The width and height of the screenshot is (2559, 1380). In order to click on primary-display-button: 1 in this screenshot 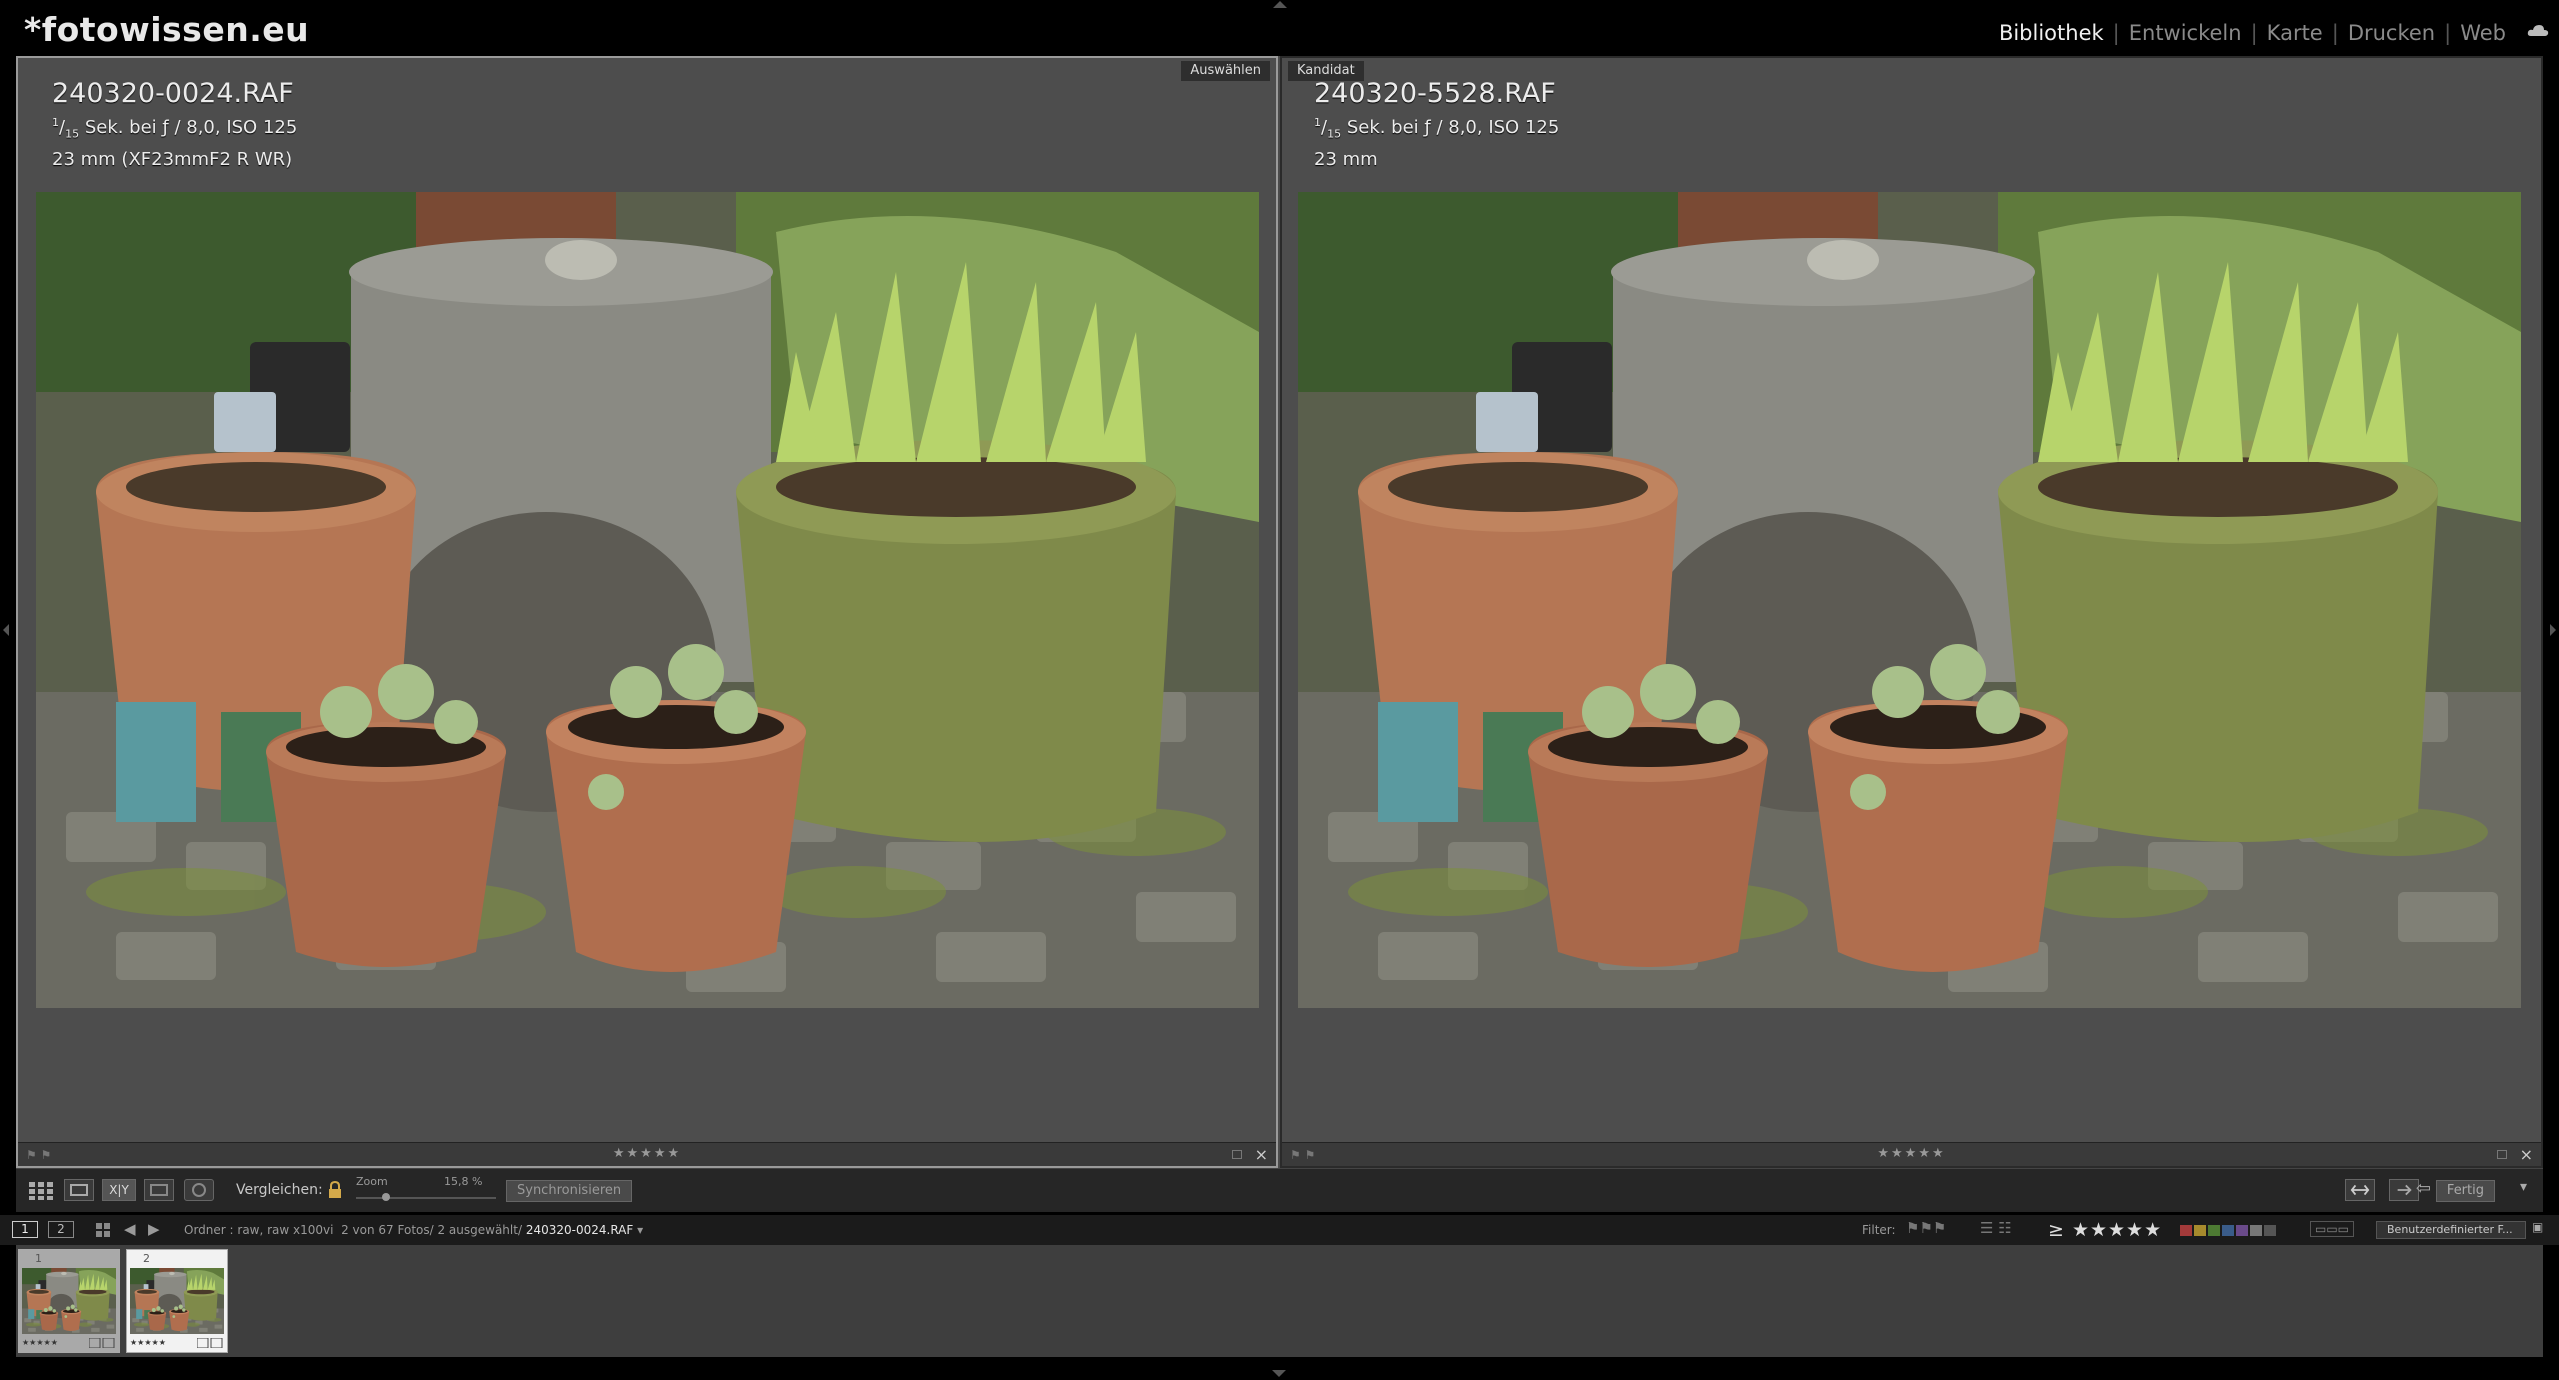, I will do `click(25, 1229)`.